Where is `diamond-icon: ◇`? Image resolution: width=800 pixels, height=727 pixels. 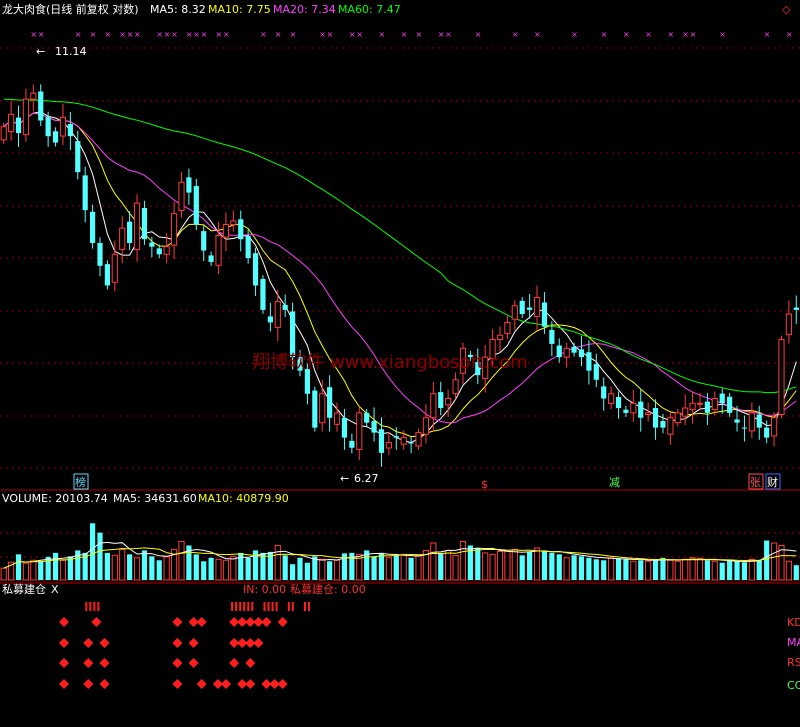 diamond-icon: ◇ is located at coordinates (786, 9).